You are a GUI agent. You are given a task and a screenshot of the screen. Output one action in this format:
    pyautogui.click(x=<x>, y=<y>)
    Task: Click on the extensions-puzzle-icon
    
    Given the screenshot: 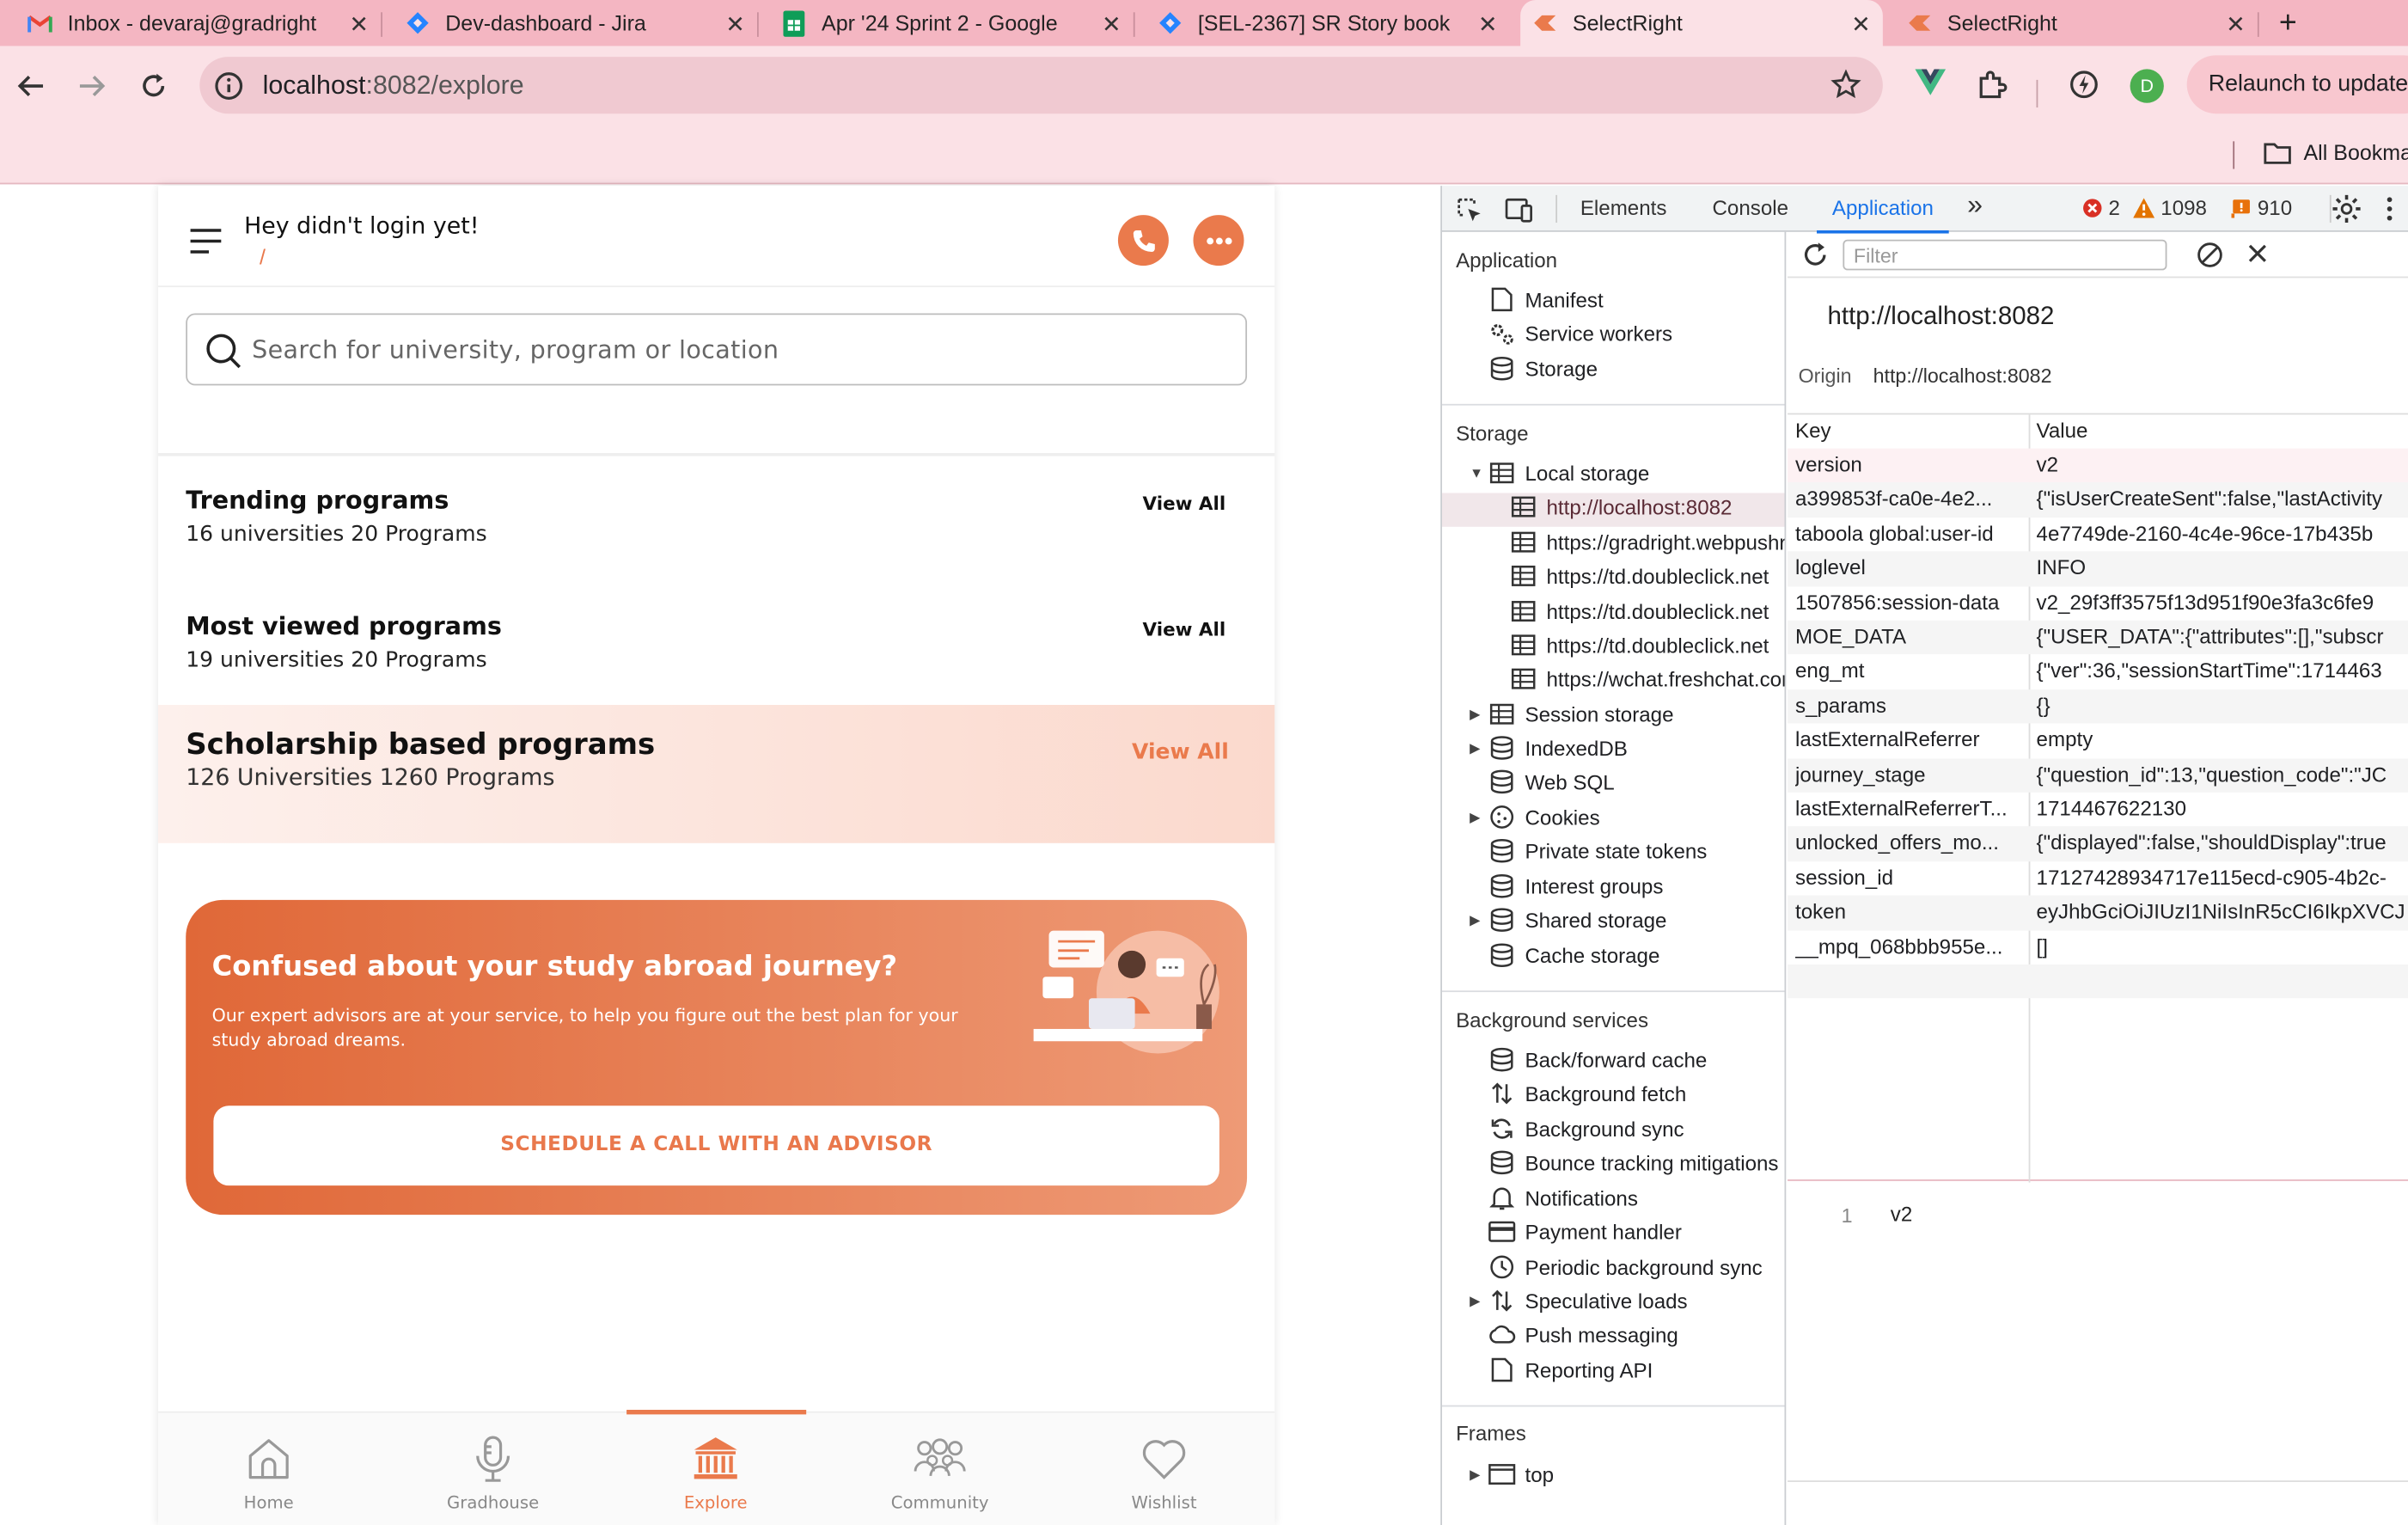 What is the action you would take?
    pyautogui.click(x=1993, y=84)
    